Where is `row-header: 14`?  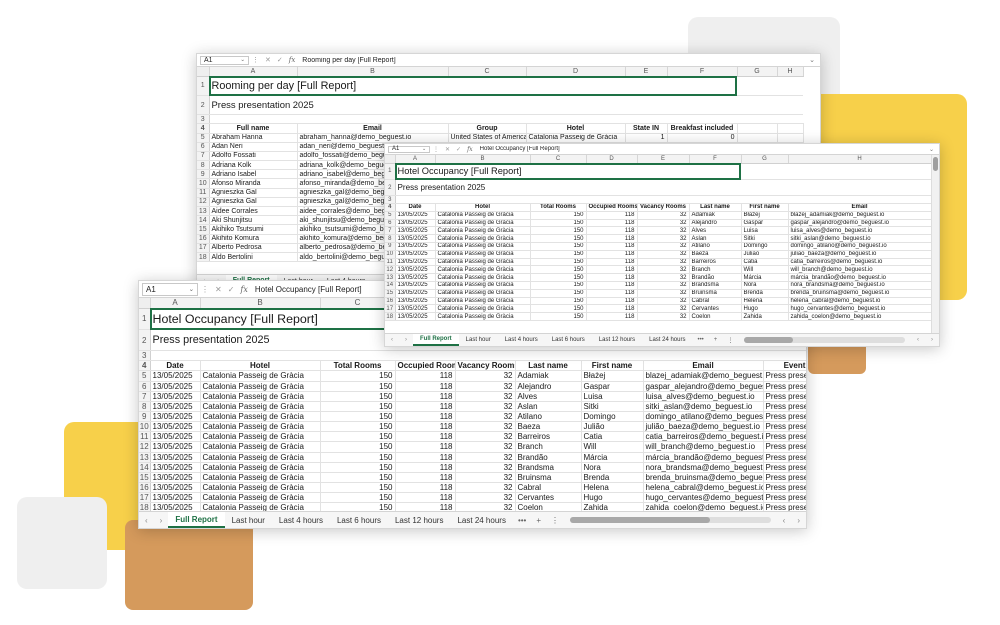 row-header: 14 is located at coordinates (203, 220).